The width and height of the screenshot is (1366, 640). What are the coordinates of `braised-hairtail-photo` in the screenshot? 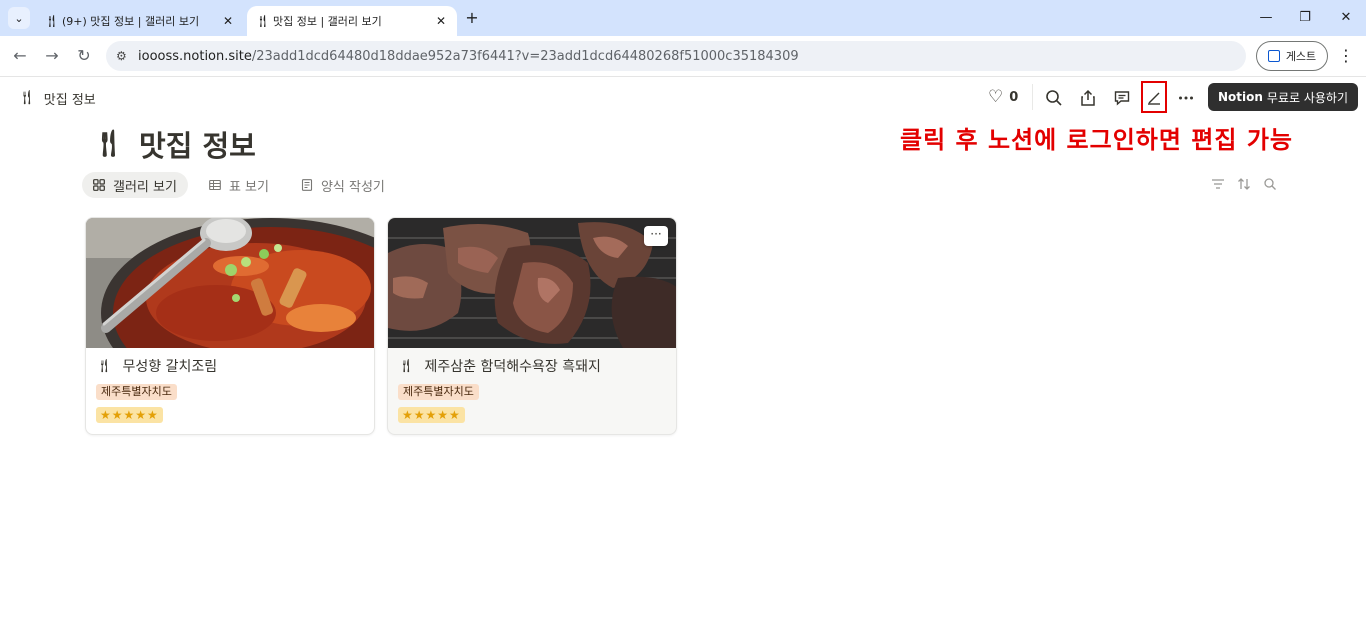 It's located at (230, 283).